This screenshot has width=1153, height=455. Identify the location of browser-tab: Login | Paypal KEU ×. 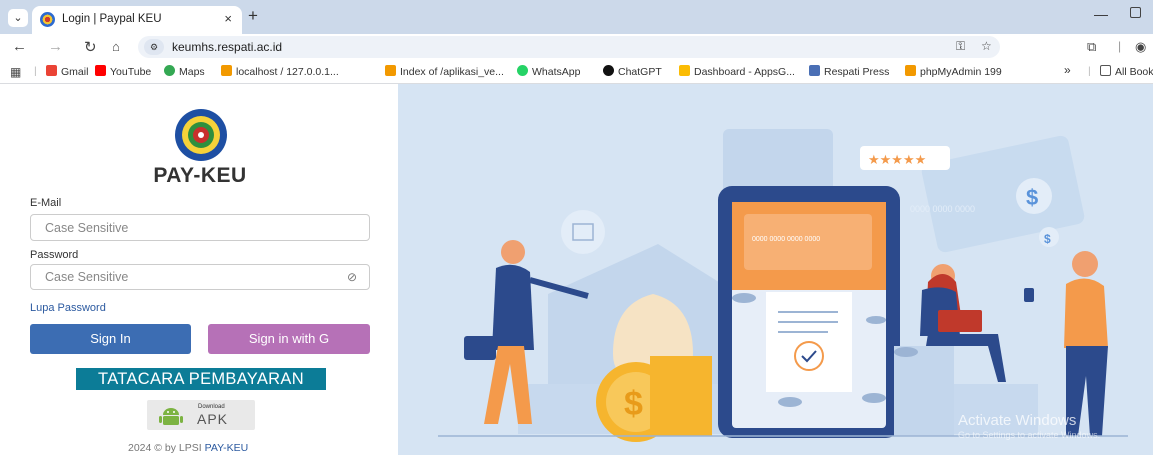
(137, 20).